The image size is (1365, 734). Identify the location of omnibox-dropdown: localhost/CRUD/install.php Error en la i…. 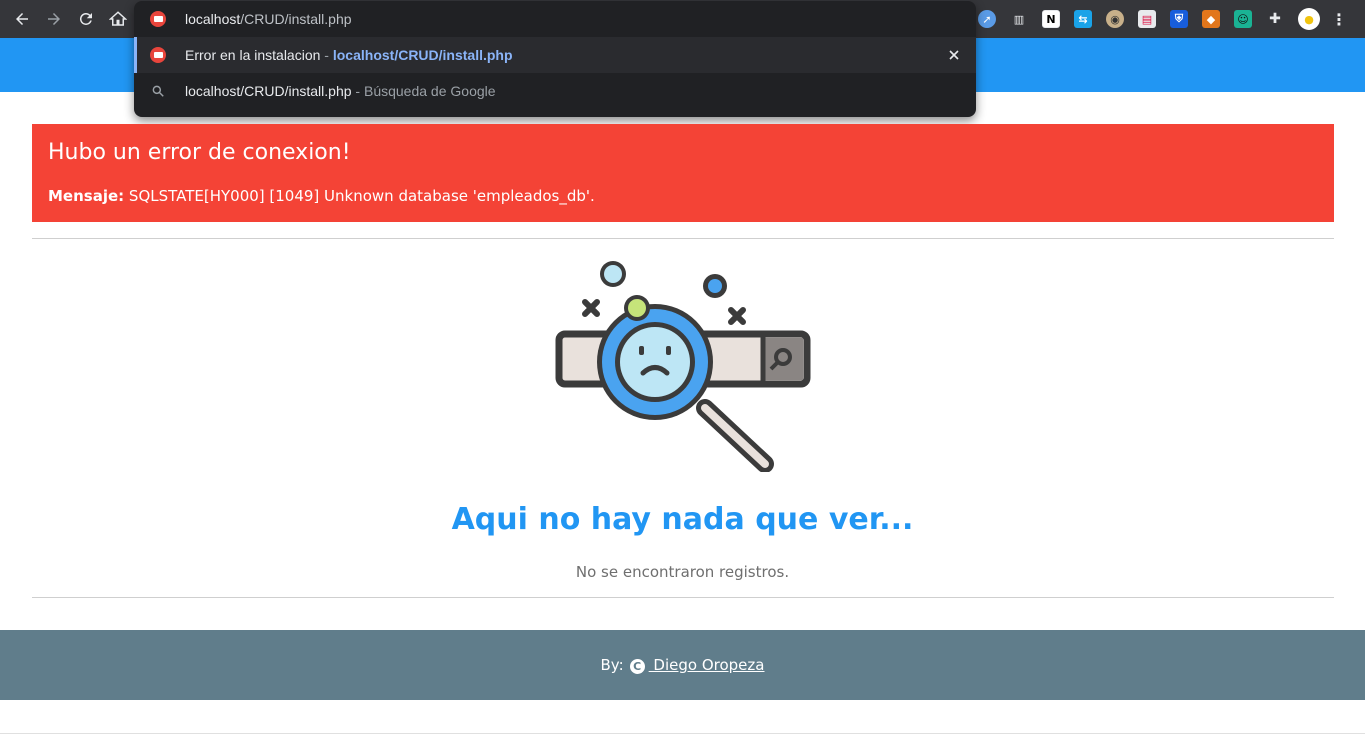
(555, 59).